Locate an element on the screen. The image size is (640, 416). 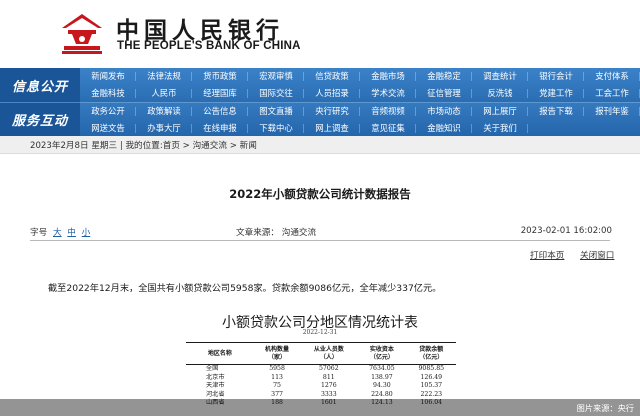
nav-info-item-0: 新闻发布 is located at coordinates (108, 76).